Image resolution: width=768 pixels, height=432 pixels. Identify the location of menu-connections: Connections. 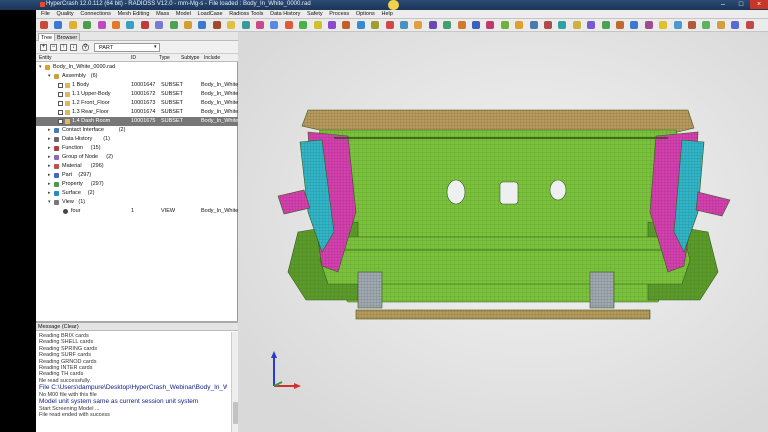
(95, 14).